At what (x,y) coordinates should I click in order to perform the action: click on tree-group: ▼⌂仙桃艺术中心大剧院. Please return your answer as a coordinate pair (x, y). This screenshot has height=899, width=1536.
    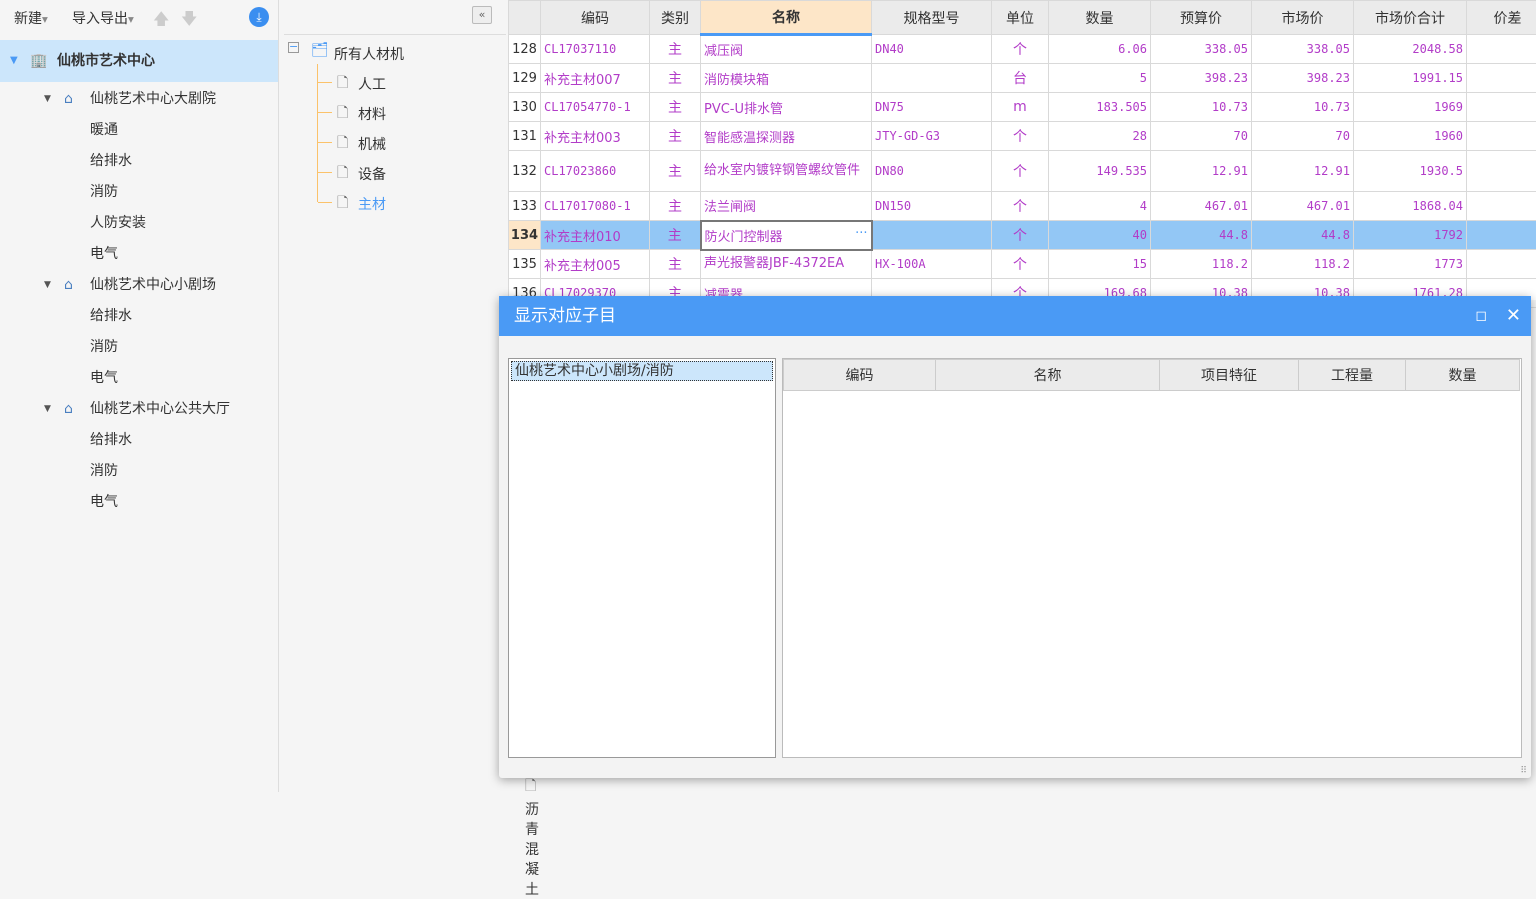
    Looking at the image, I should click on (139, 99).